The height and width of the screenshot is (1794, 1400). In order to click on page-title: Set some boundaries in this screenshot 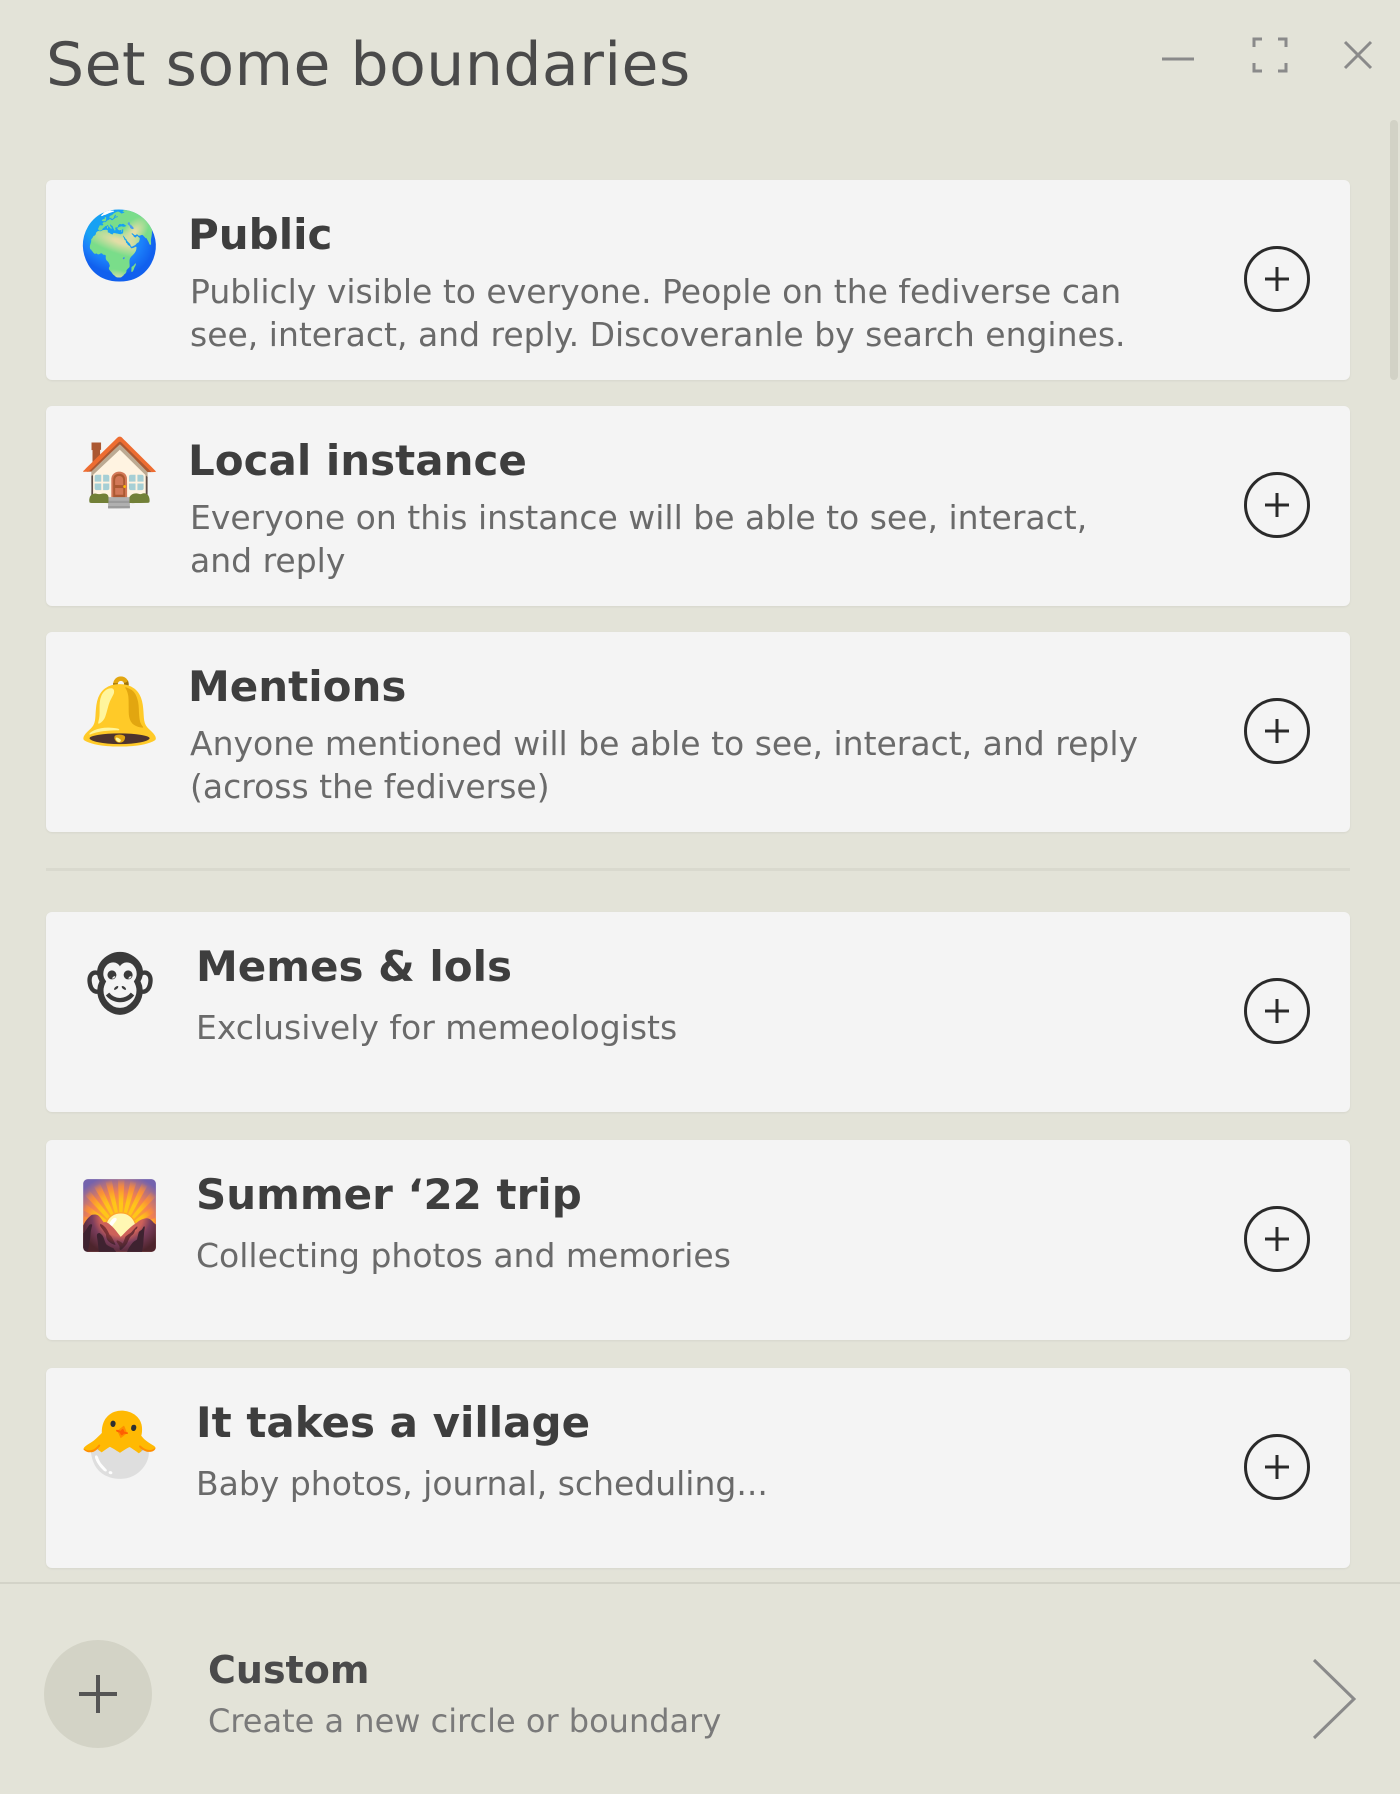, I will do `click(368, 65)`.